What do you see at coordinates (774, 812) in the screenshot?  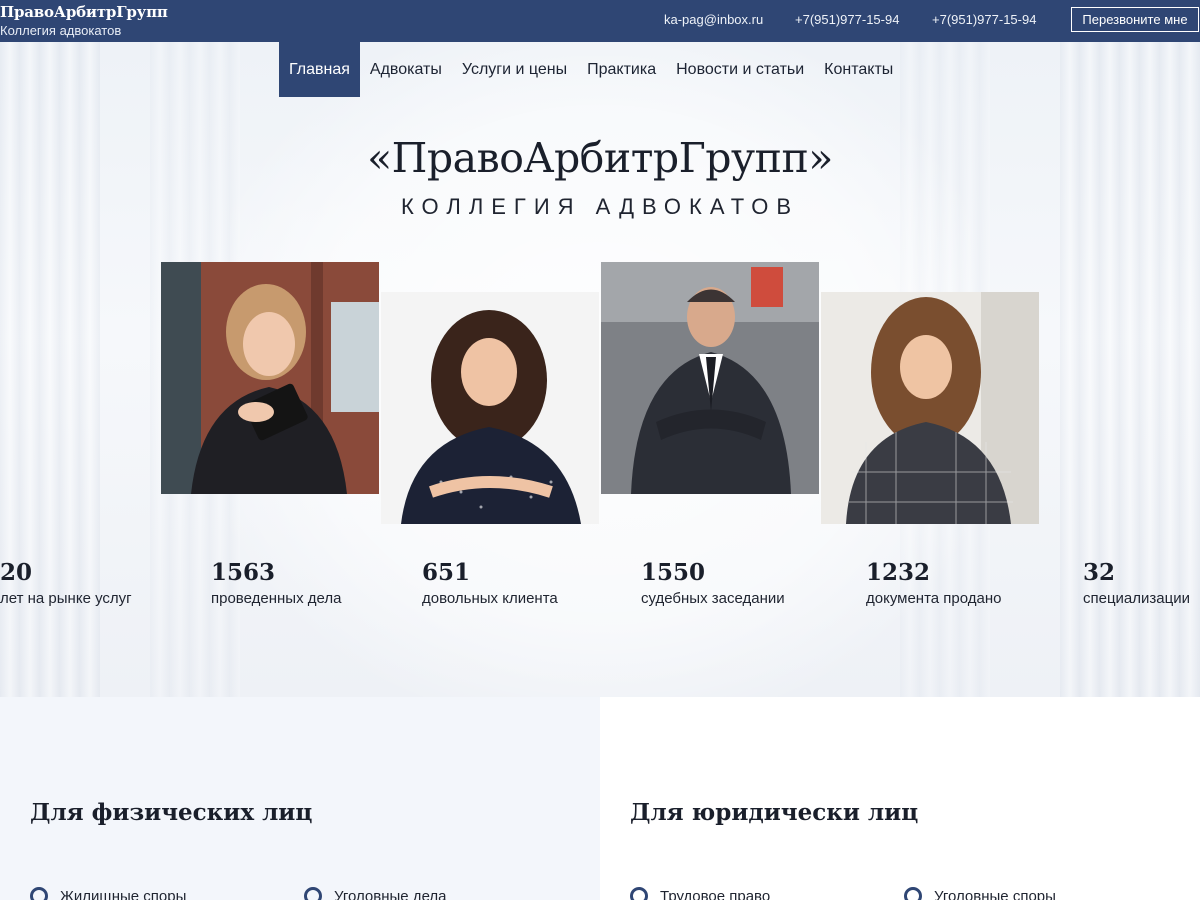 I see `services-companies-title: Для юридически лиц` at bounding box center [774, 812].